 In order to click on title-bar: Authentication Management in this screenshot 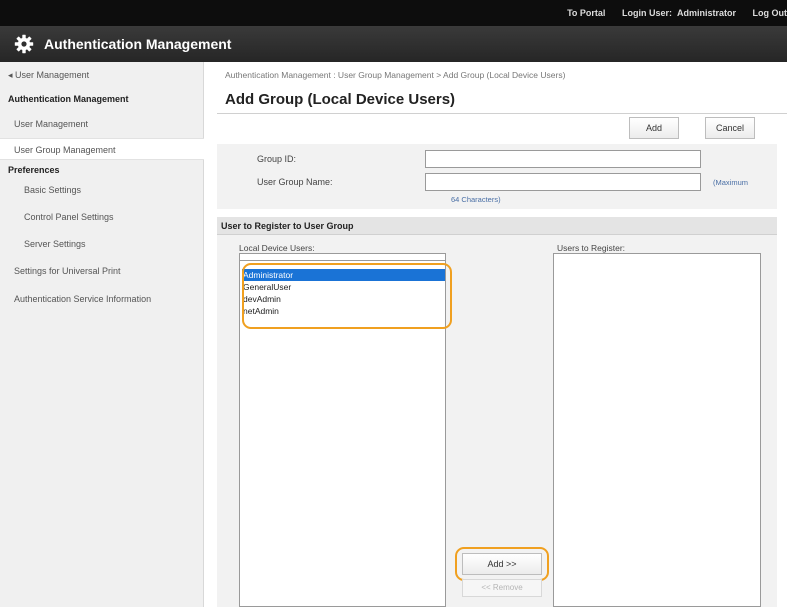, I will do `click(393, 44)`.